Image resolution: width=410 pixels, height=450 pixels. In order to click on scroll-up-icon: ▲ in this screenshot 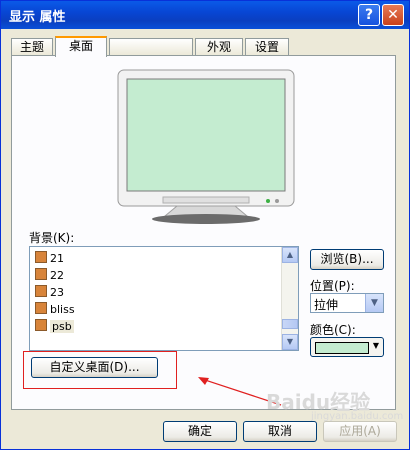, I will do `click(290, 255)`.